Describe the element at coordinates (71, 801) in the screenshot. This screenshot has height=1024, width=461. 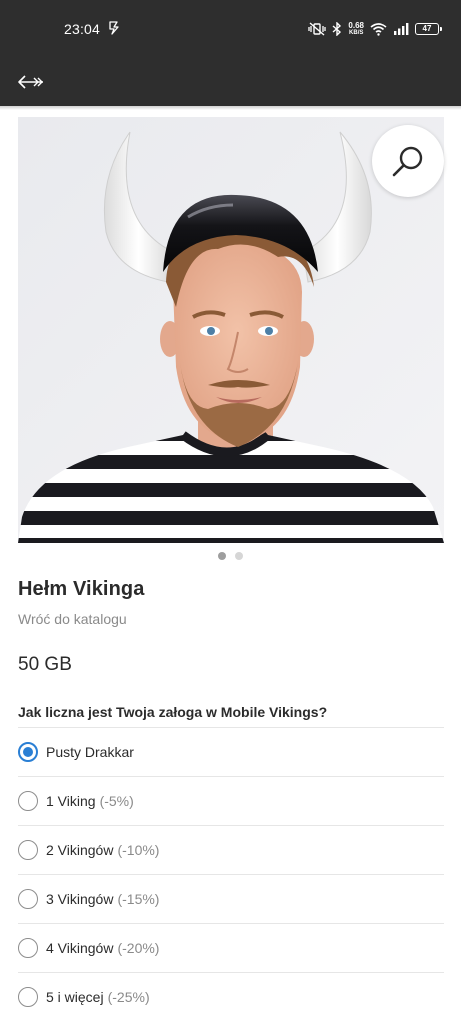
I see `option-label: 1 Viking` at that location.